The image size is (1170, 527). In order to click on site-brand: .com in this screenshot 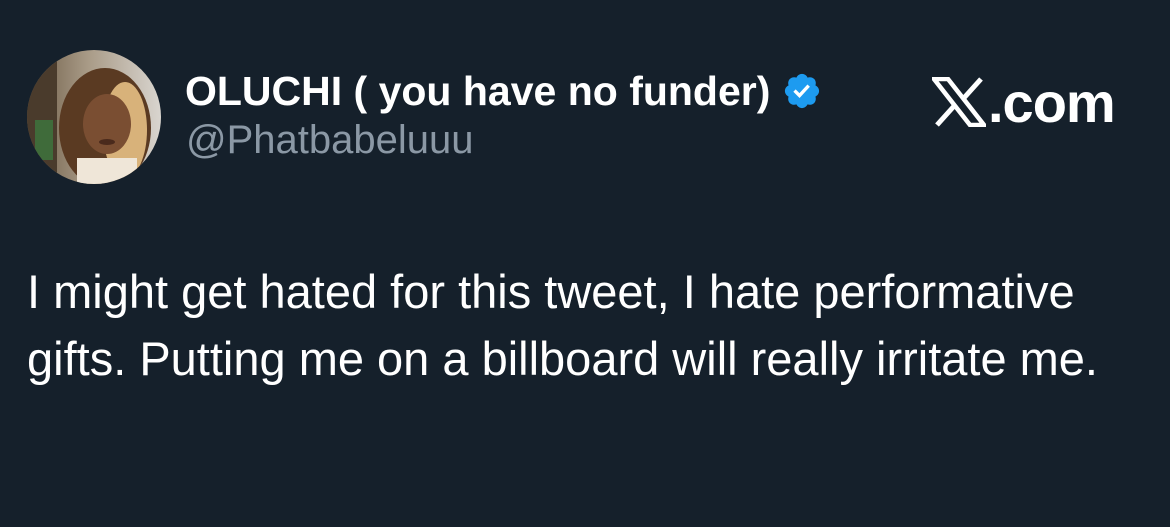, I will do `click(1022, 102)`.